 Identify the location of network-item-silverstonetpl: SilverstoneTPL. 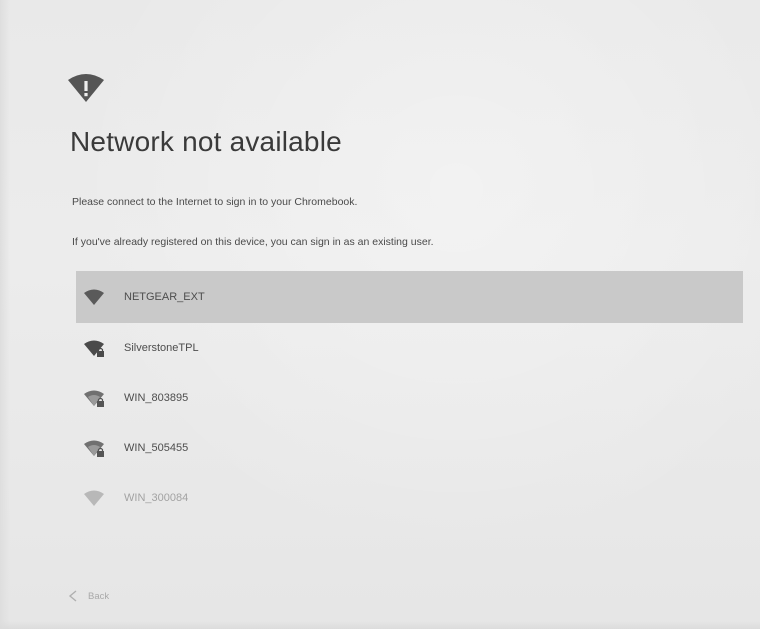
(409, 348).